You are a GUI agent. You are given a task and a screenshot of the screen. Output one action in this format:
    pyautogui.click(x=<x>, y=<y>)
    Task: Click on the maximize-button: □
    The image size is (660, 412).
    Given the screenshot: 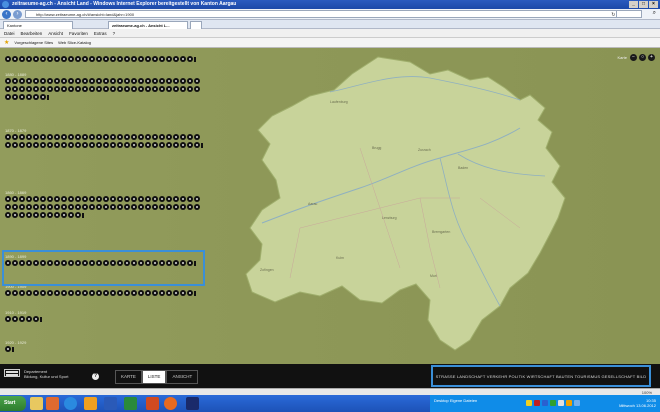 What is the action you would take?
    pyautogui.click(x=643, y=4)
    